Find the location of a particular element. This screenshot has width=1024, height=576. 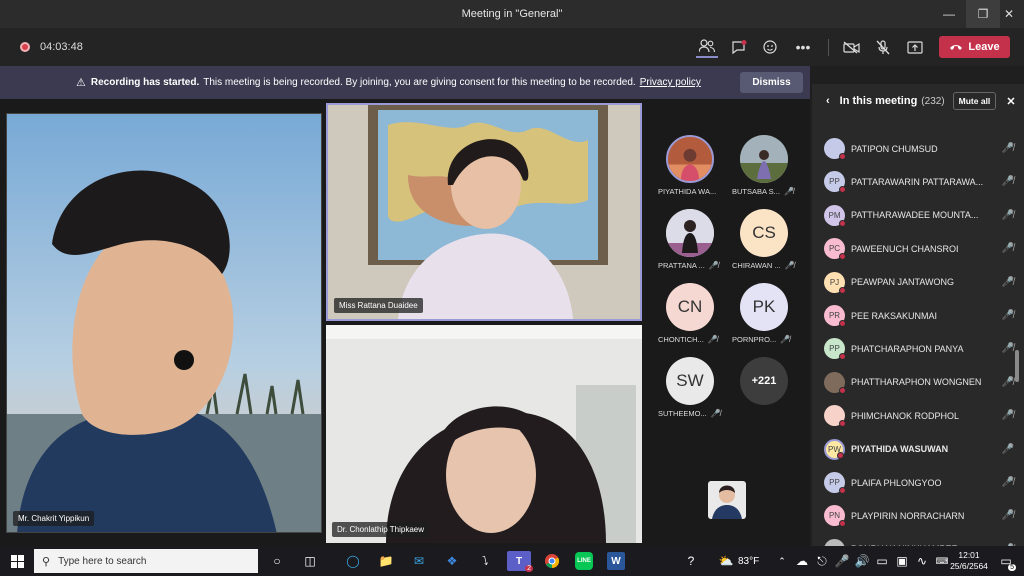

line-button: LINE is located at coordinates (584, 561).